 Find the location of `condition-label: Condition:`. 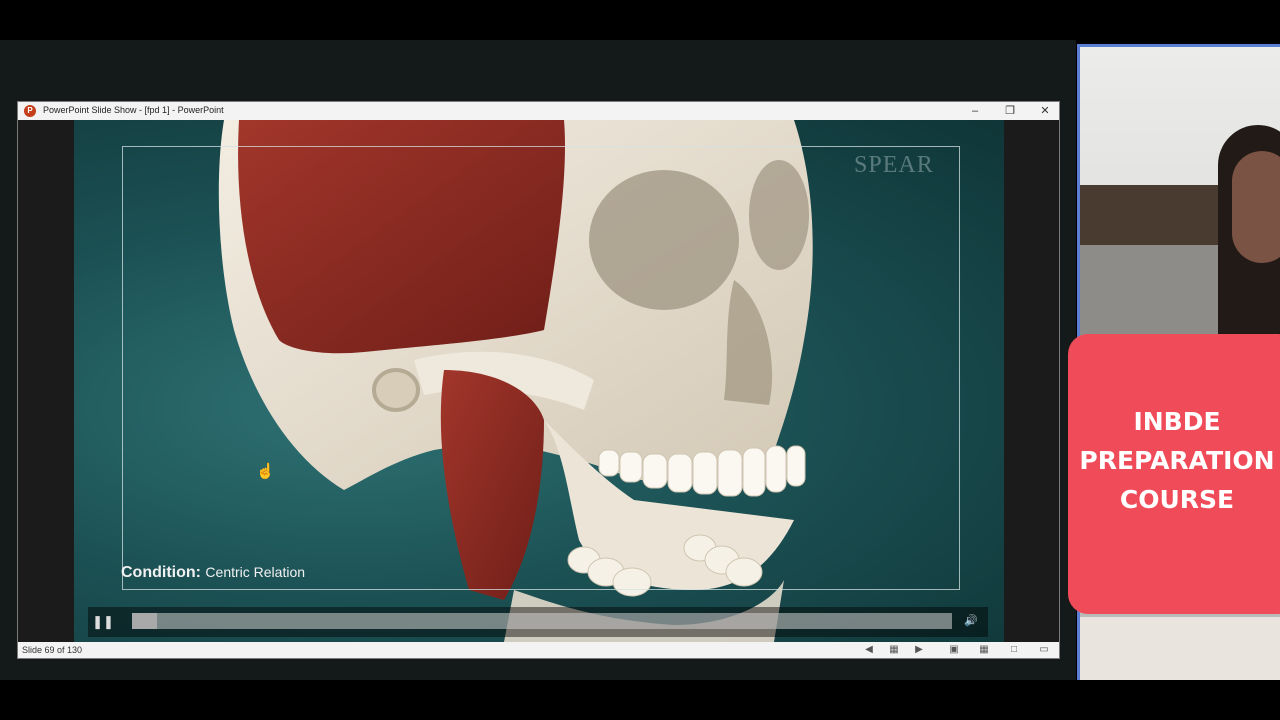

condition-label: Condition: is located at coordinates (161, 572).